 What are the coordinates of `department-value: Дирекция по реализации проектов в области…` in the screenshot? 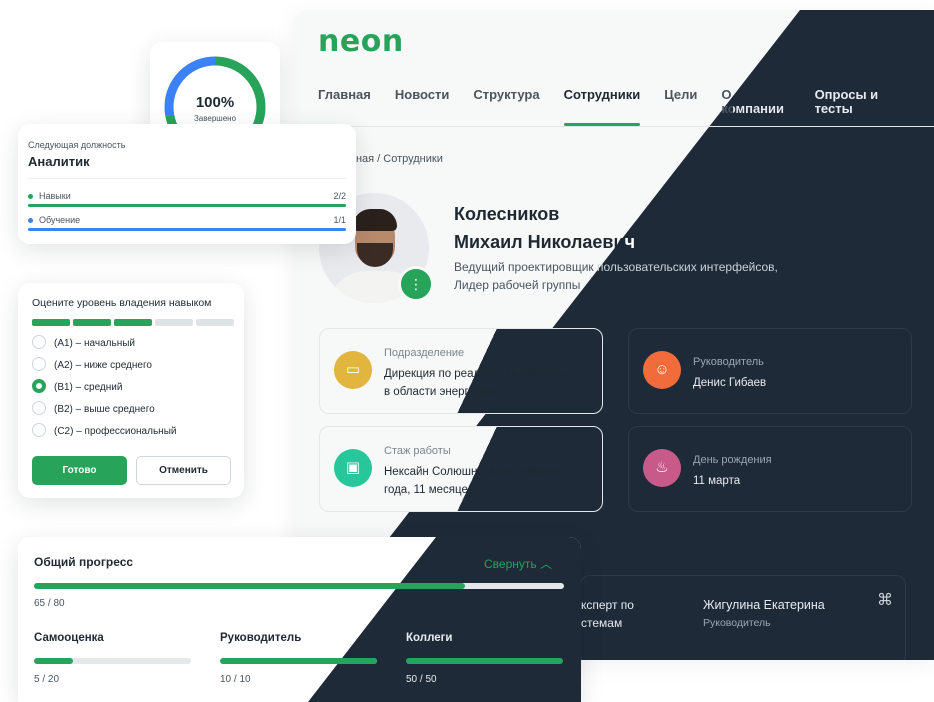 It's located at (477, 383).